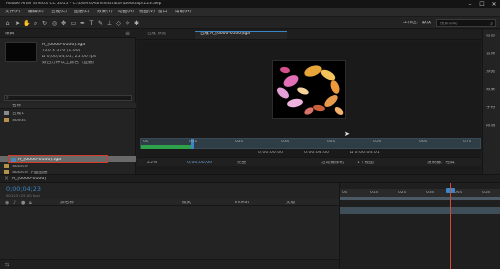 This screenshot has height=269, width=500. What do you see at coordinates (127, 33) in the screenshot?
I see `panel-menu-icon: ≡` at bounding box center [127, 33].